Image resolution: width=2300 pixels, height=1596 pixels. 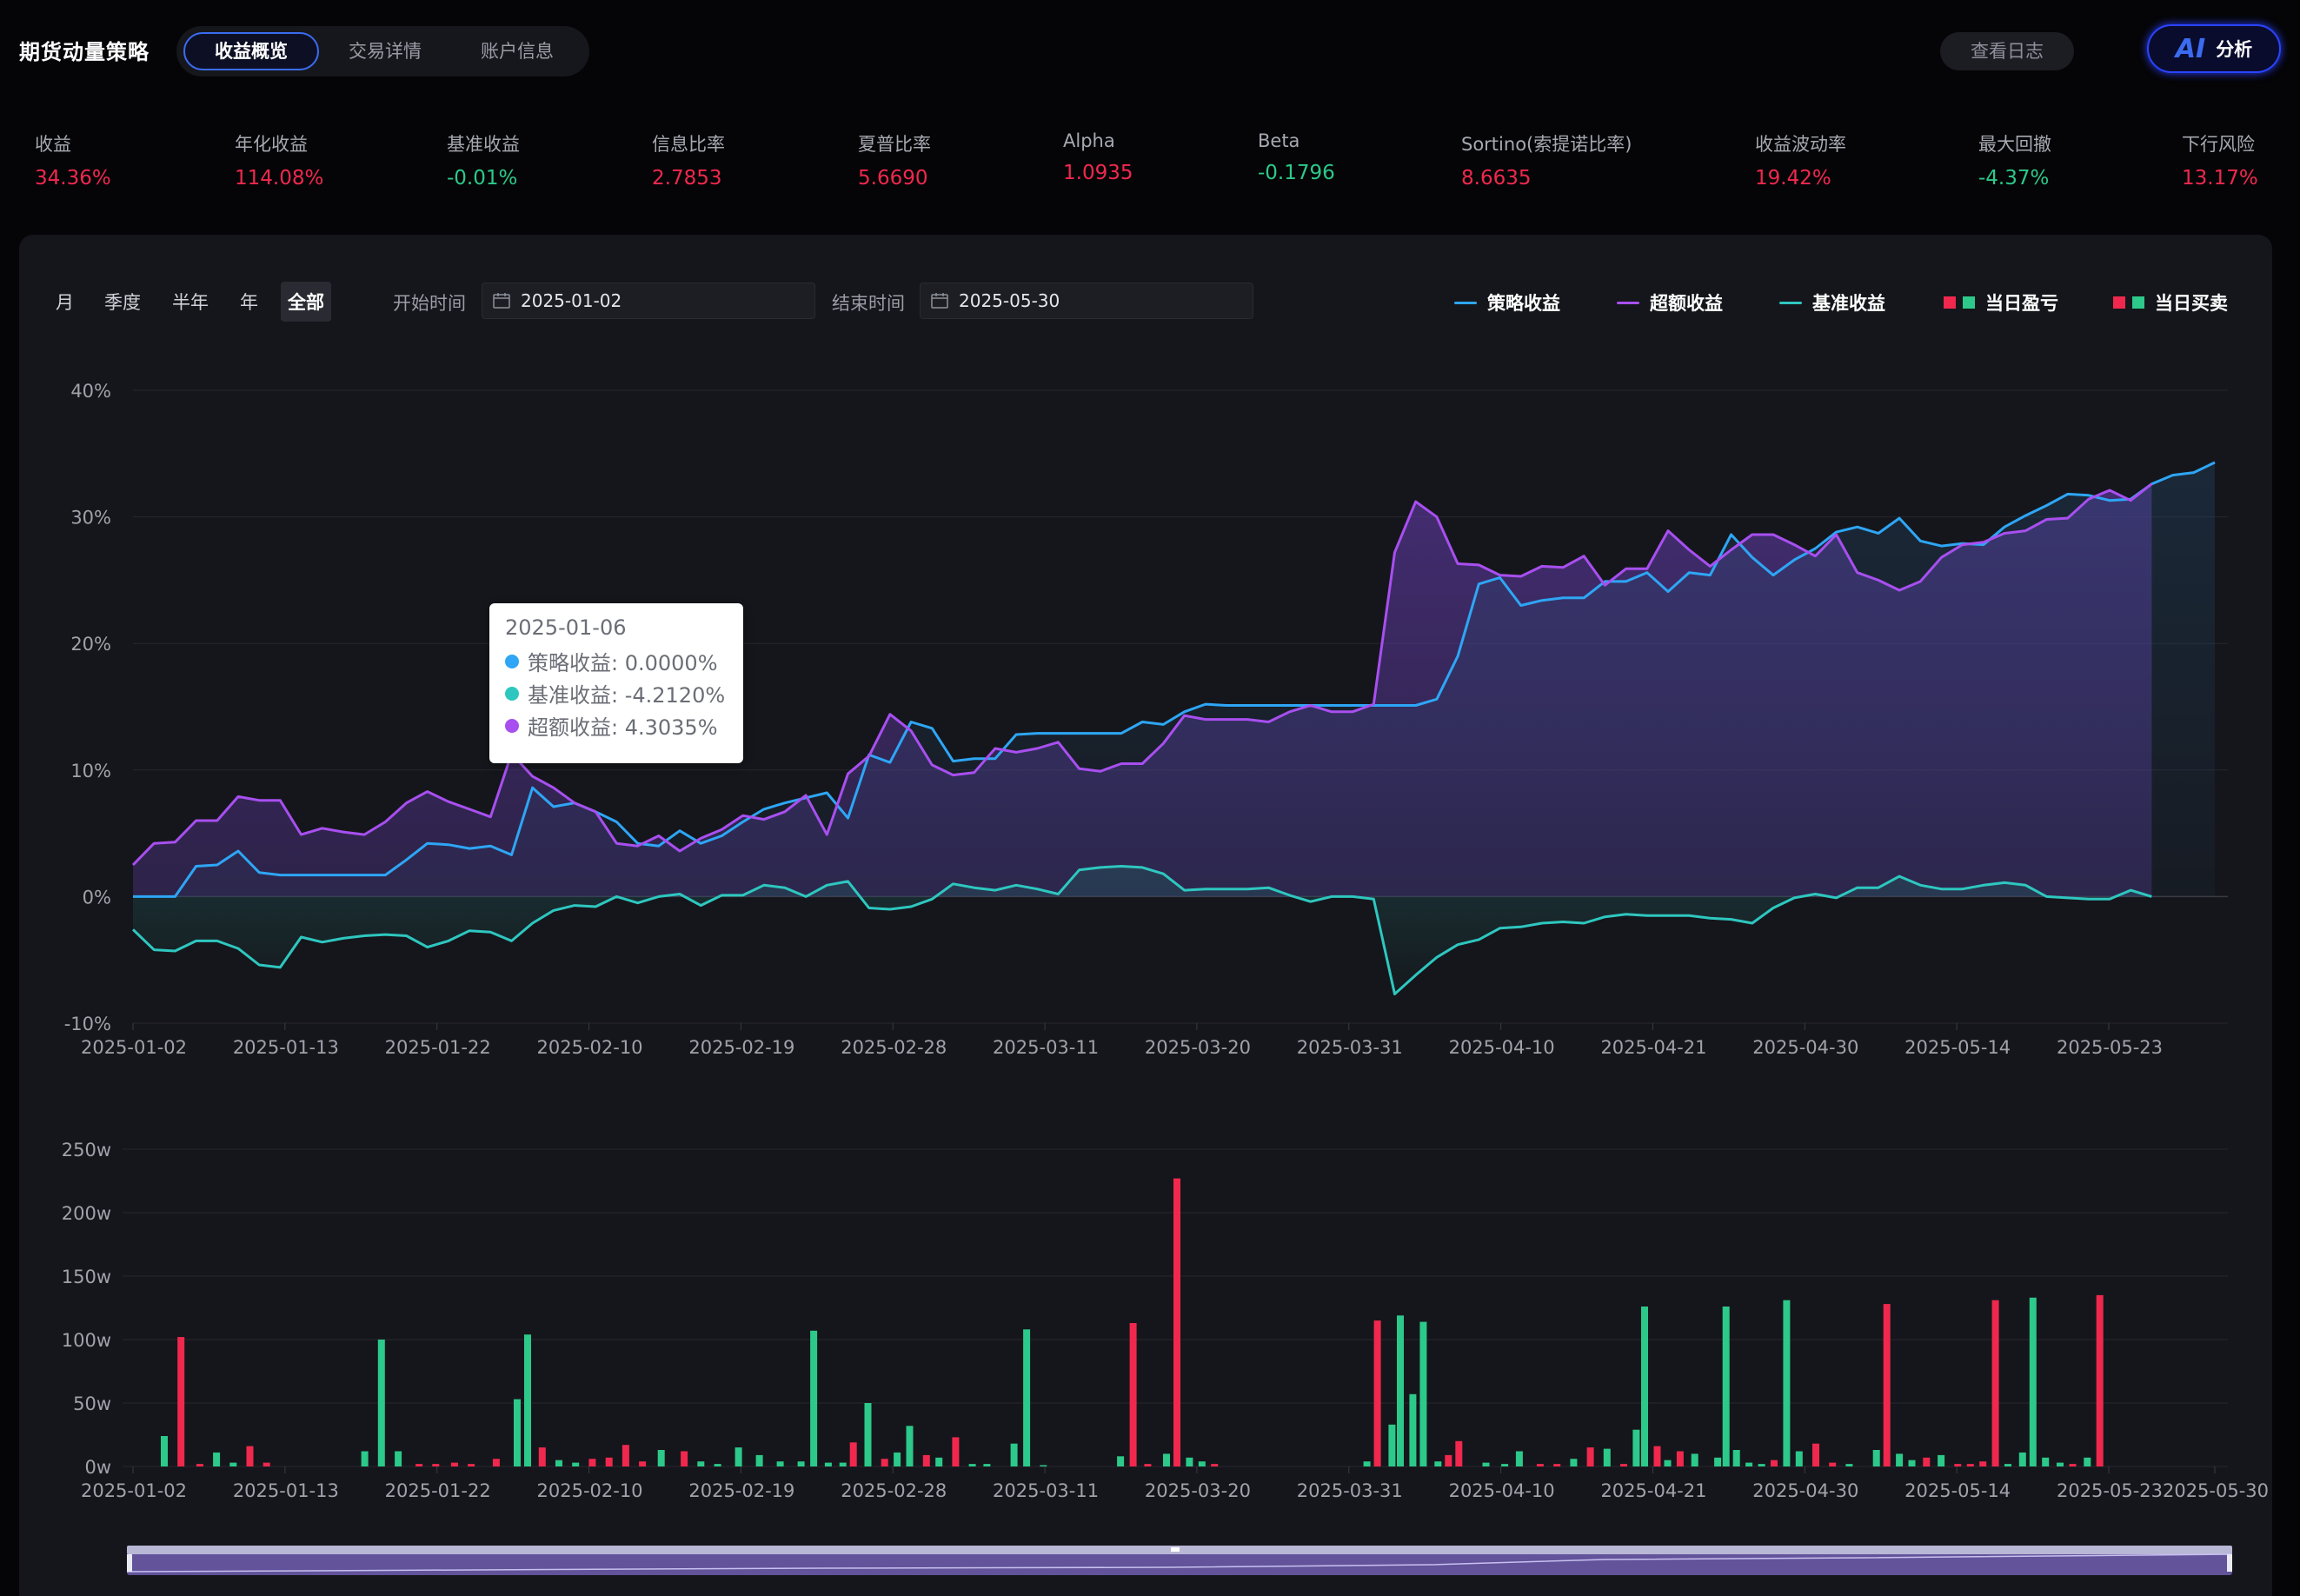 I want to click on metric-sharpe-ratio: 夏普比率 5.6690, so click(x=894, y=160).